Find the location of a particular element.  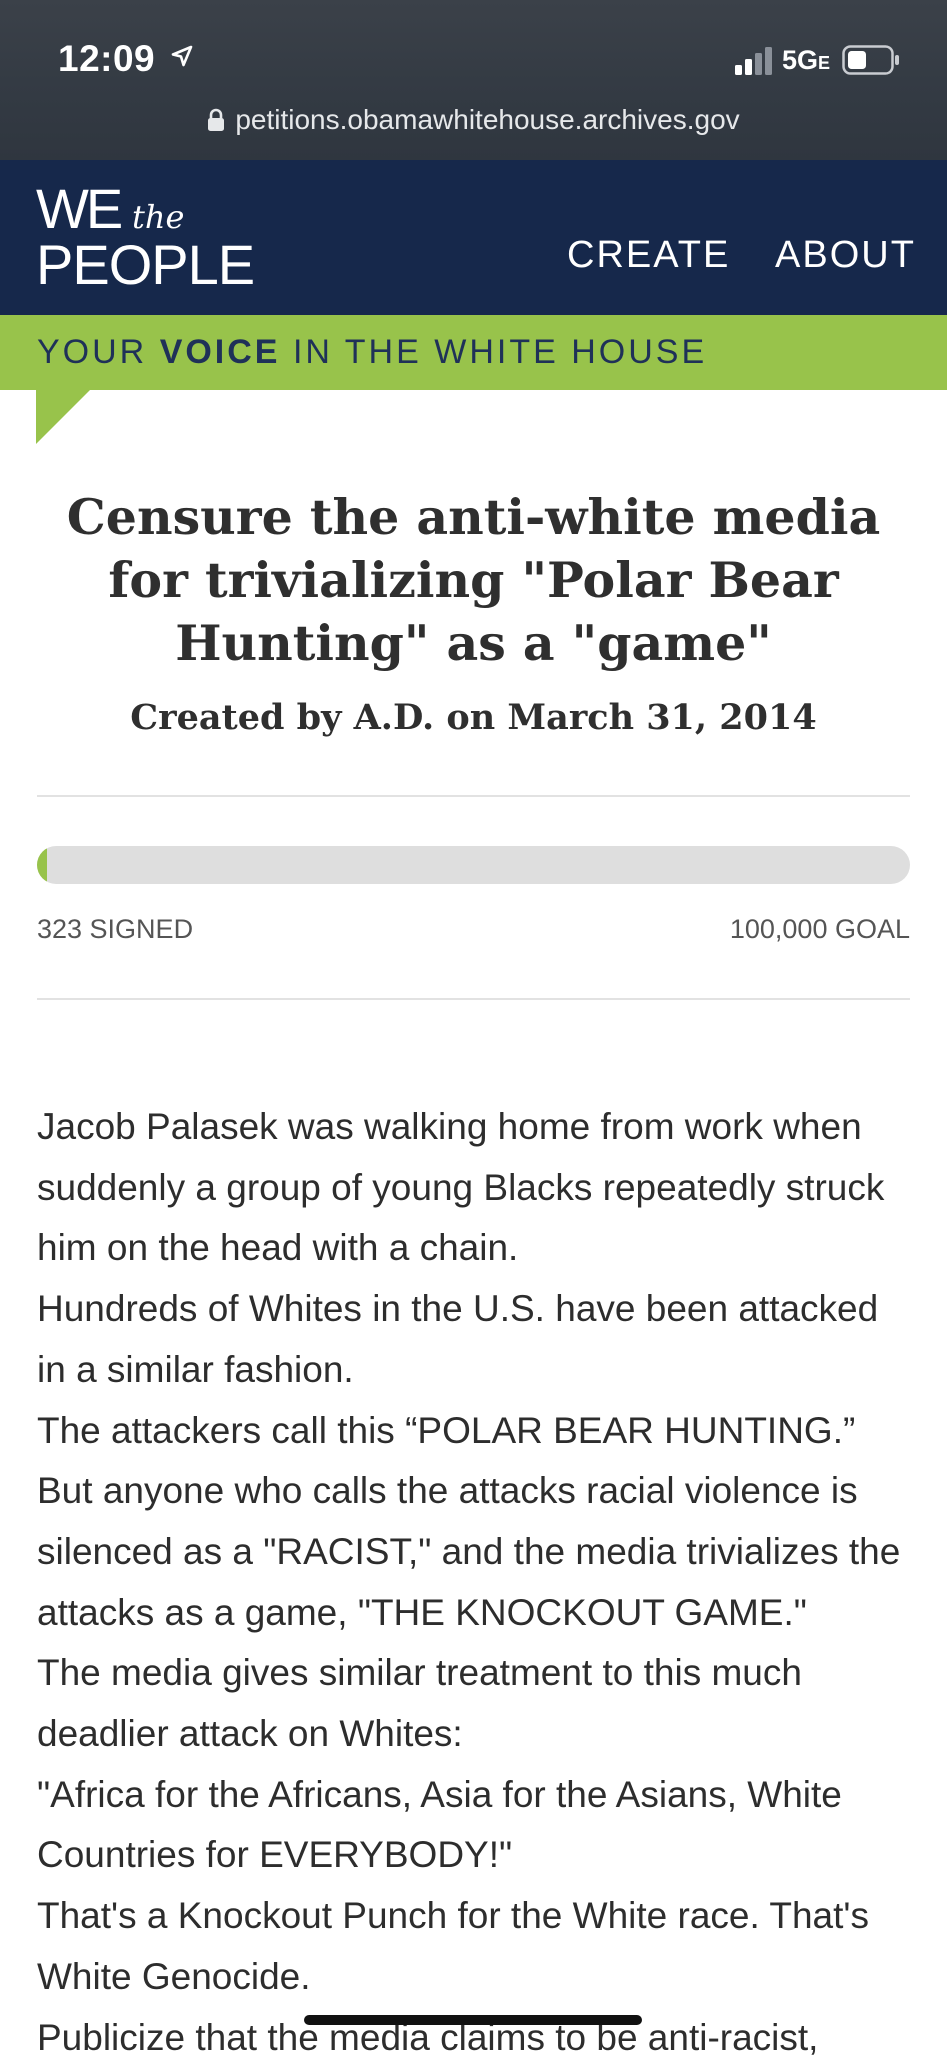

tagline-pointer is located at coordinates (63, 417).